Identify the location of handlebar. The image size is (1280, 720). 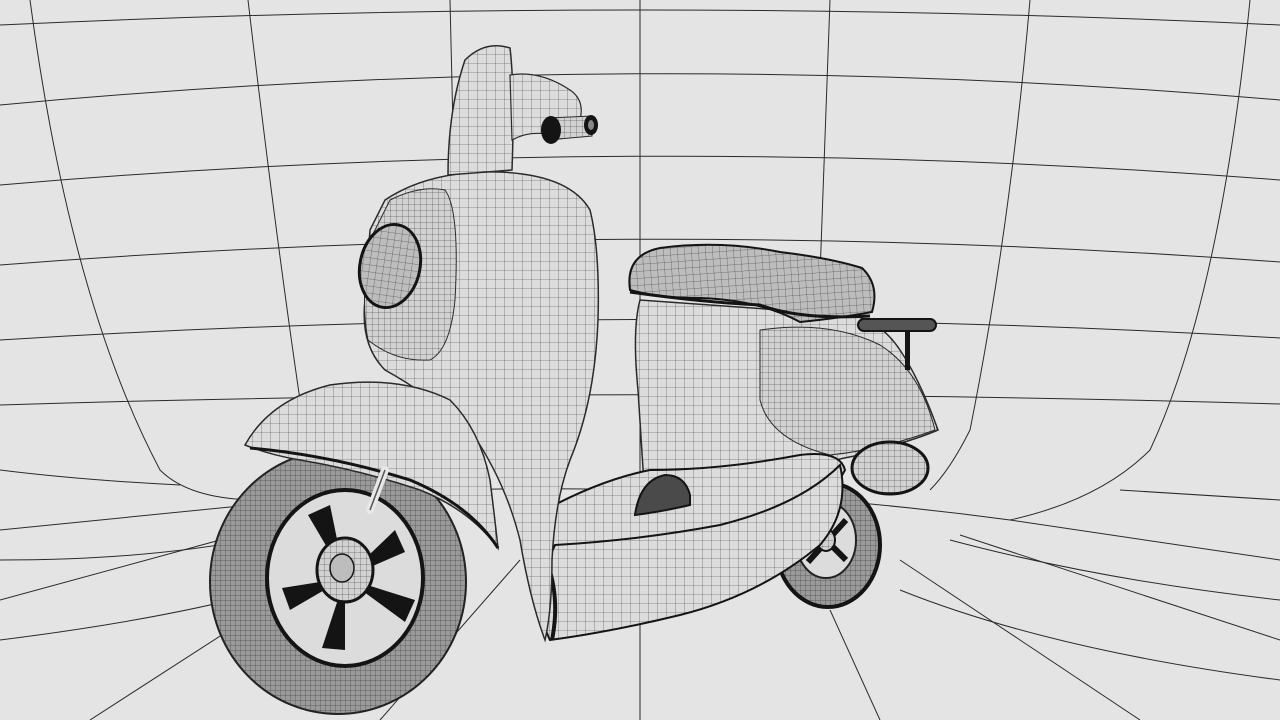
(522, 110).